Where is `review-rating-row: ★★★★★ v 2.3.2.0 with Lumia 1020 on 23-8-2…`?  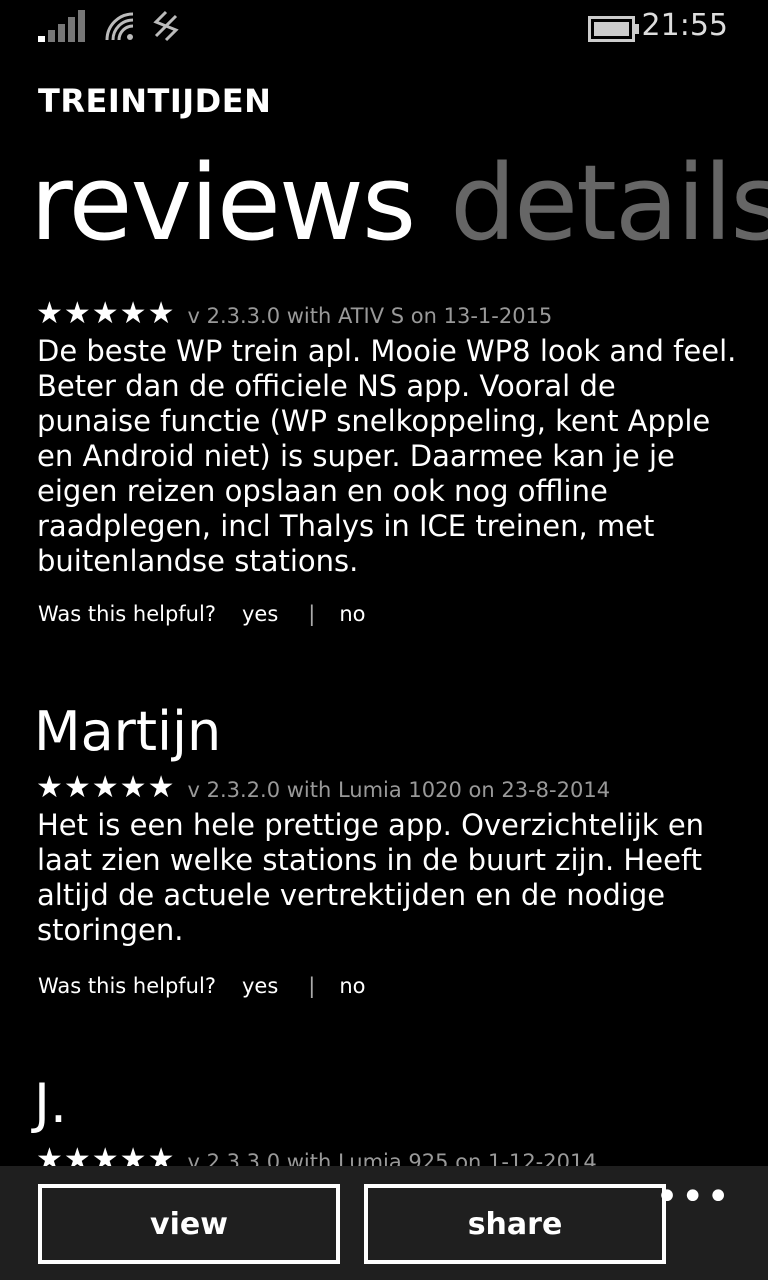 review-rating-row: ★★★★★ v 2.3.2.0 with Lumia 1020 on 23-8-2… is located at coordinates (323, 787).